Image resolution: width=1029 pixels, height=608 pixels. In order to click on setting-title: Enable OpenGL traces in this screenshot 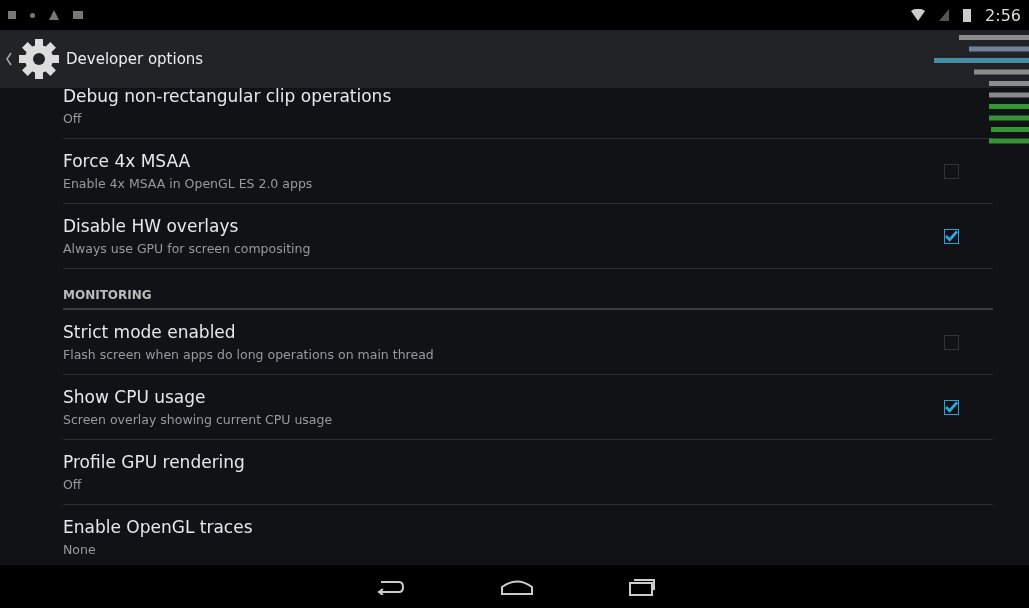, I will do `click(528, 527)`.